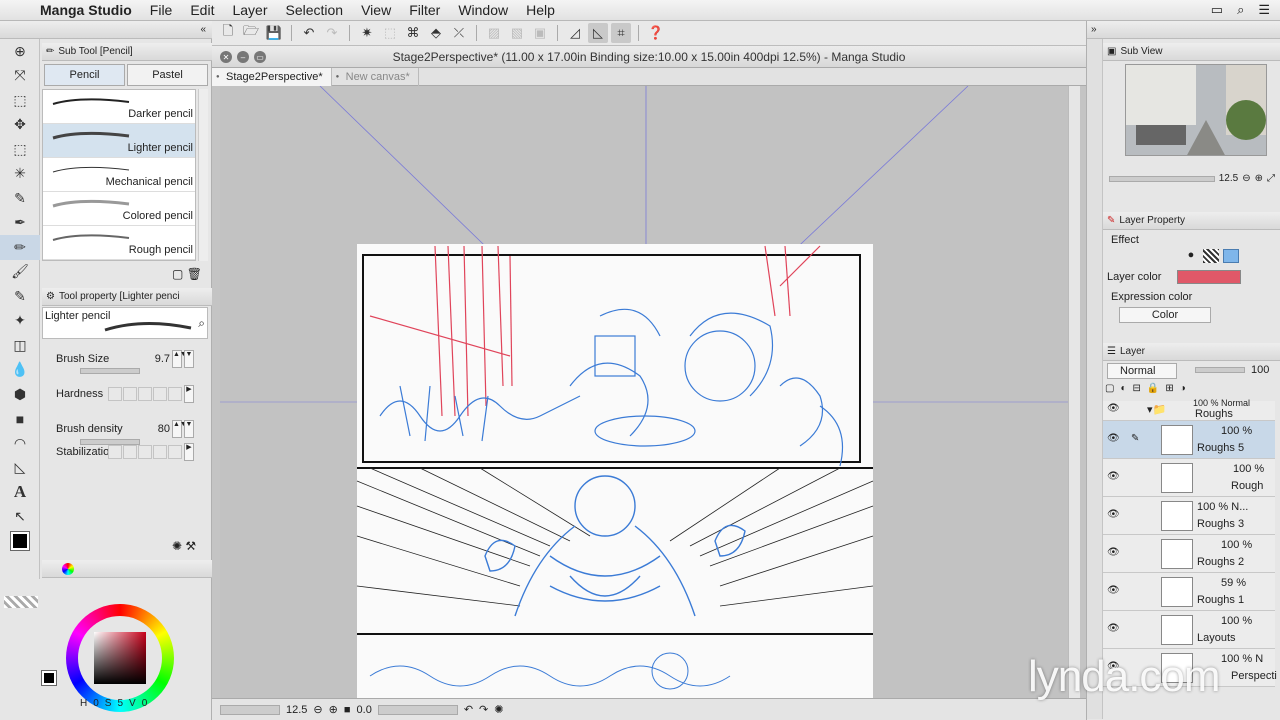  What do you see at coordinates (1211, 256) in the screenshot?
I see `effect-tone-icon` at bounding box center [1211, 256].